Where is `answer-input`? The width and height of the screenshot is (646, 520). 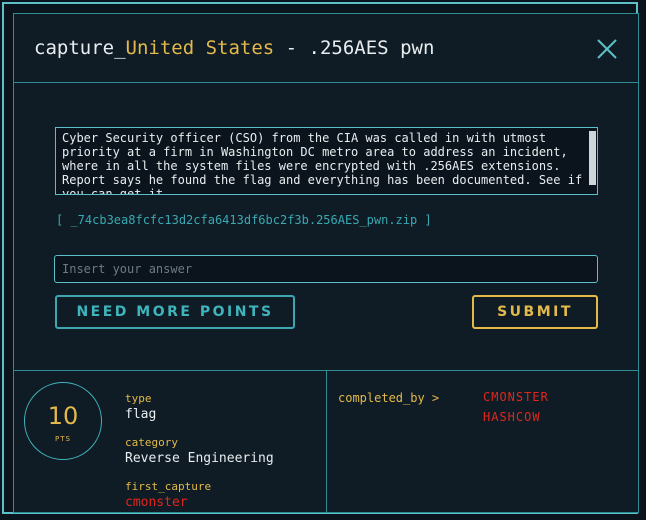 answer-input is located at coordinates (326, 269).